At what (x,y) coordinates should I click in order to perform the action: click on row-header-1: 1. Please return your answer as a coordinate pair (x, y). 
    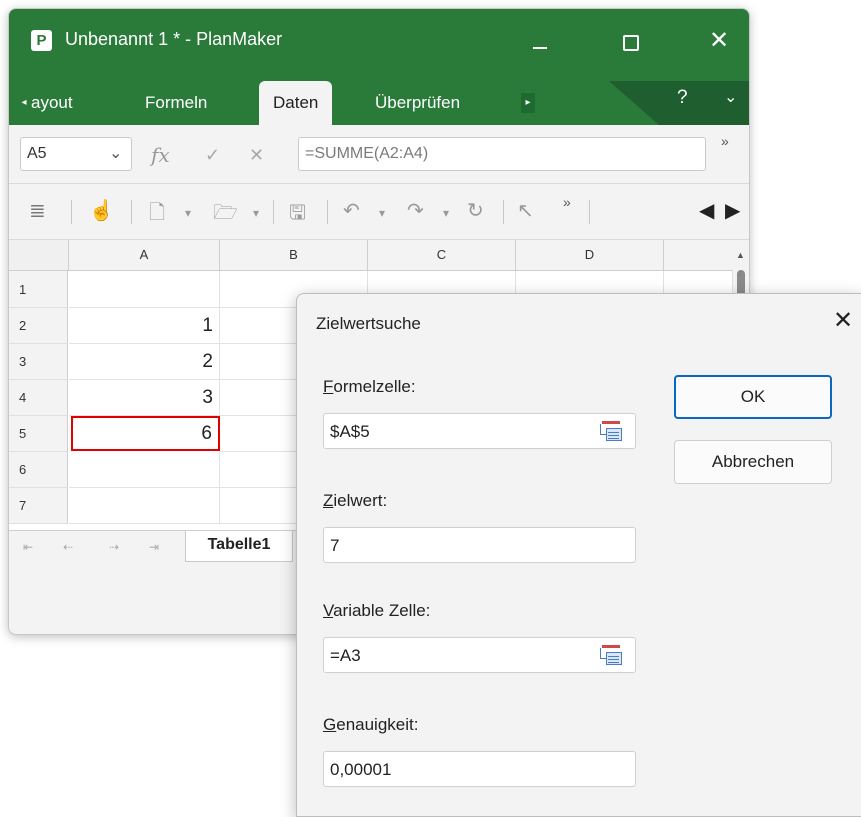
    Looking at the image, I should click on (38, 289).